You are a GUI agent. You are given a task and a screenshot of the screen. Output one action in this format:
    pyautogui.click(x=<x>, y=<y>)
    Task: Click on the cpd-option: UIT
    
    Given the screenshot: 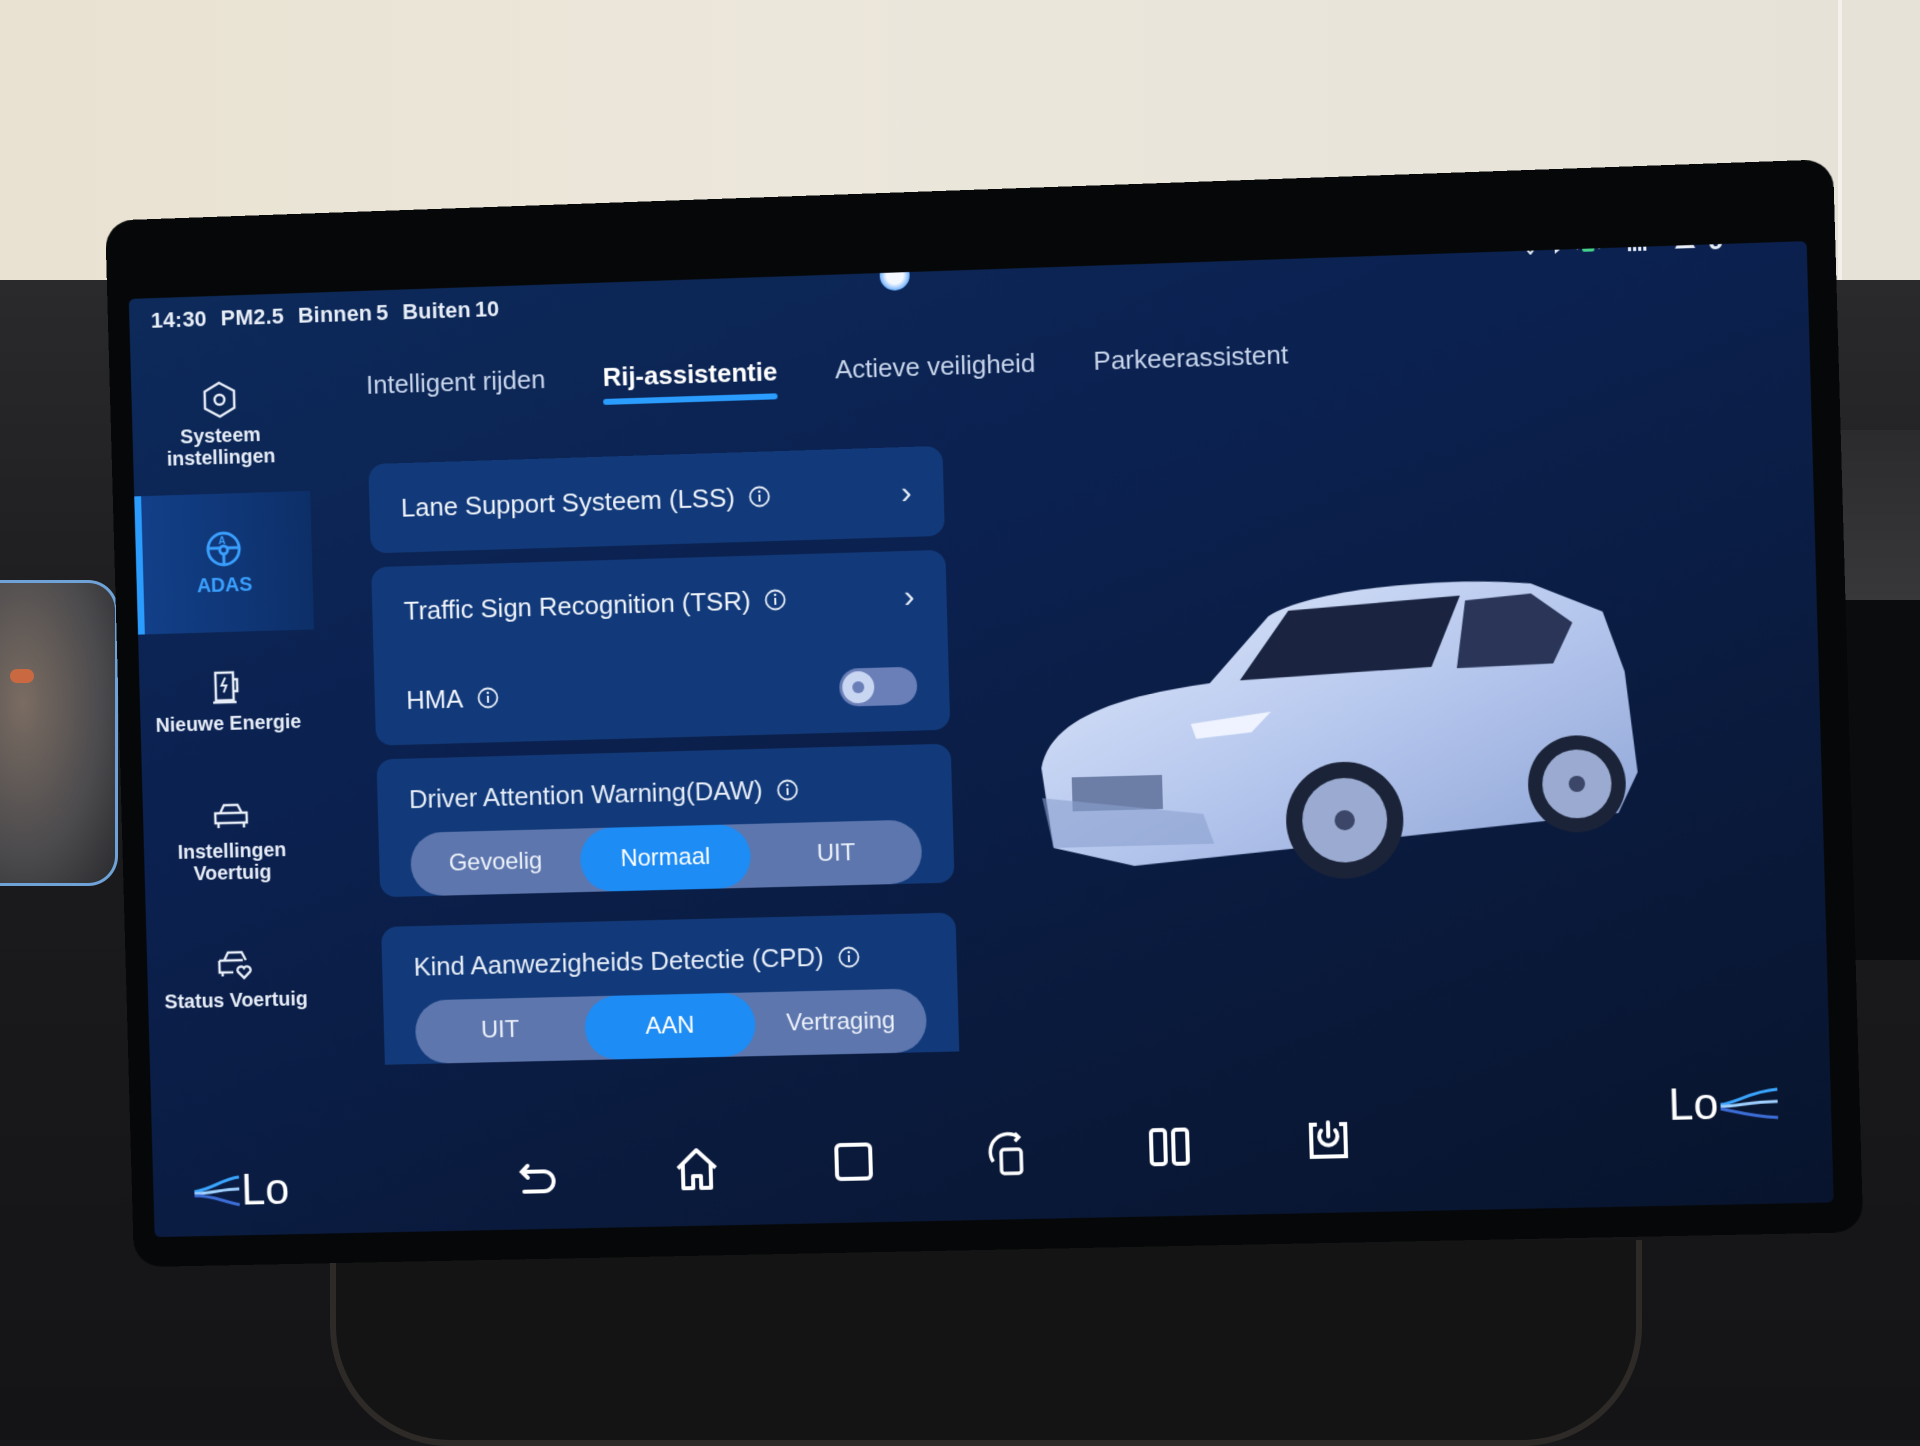 What is the action you would take?
    pyautogui.click(x=500, y=1030)
    